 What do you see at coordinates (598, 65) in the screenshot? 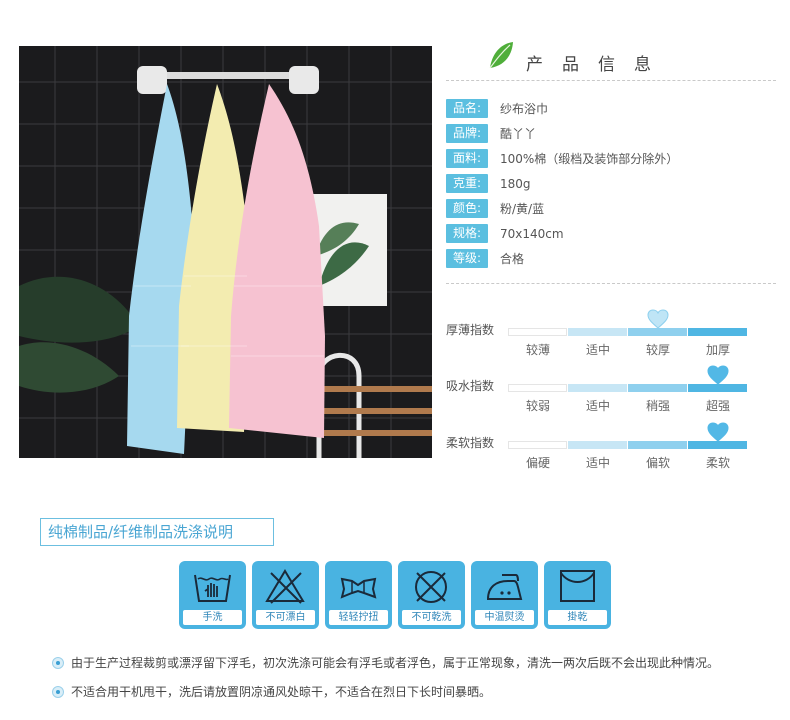
I see `info-title: 产品信息` at bounding box center [598, 65].